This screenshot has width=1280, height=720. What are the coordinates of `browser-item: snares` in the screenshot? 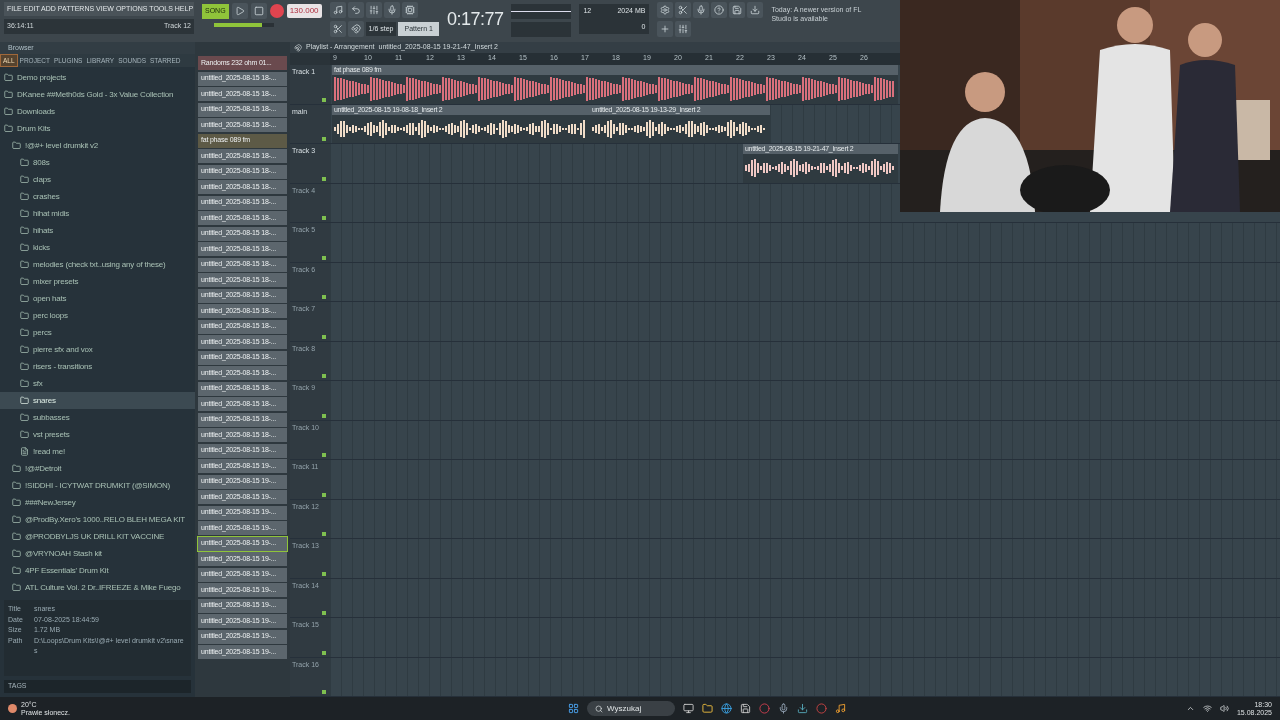 It's located at (97, 400).